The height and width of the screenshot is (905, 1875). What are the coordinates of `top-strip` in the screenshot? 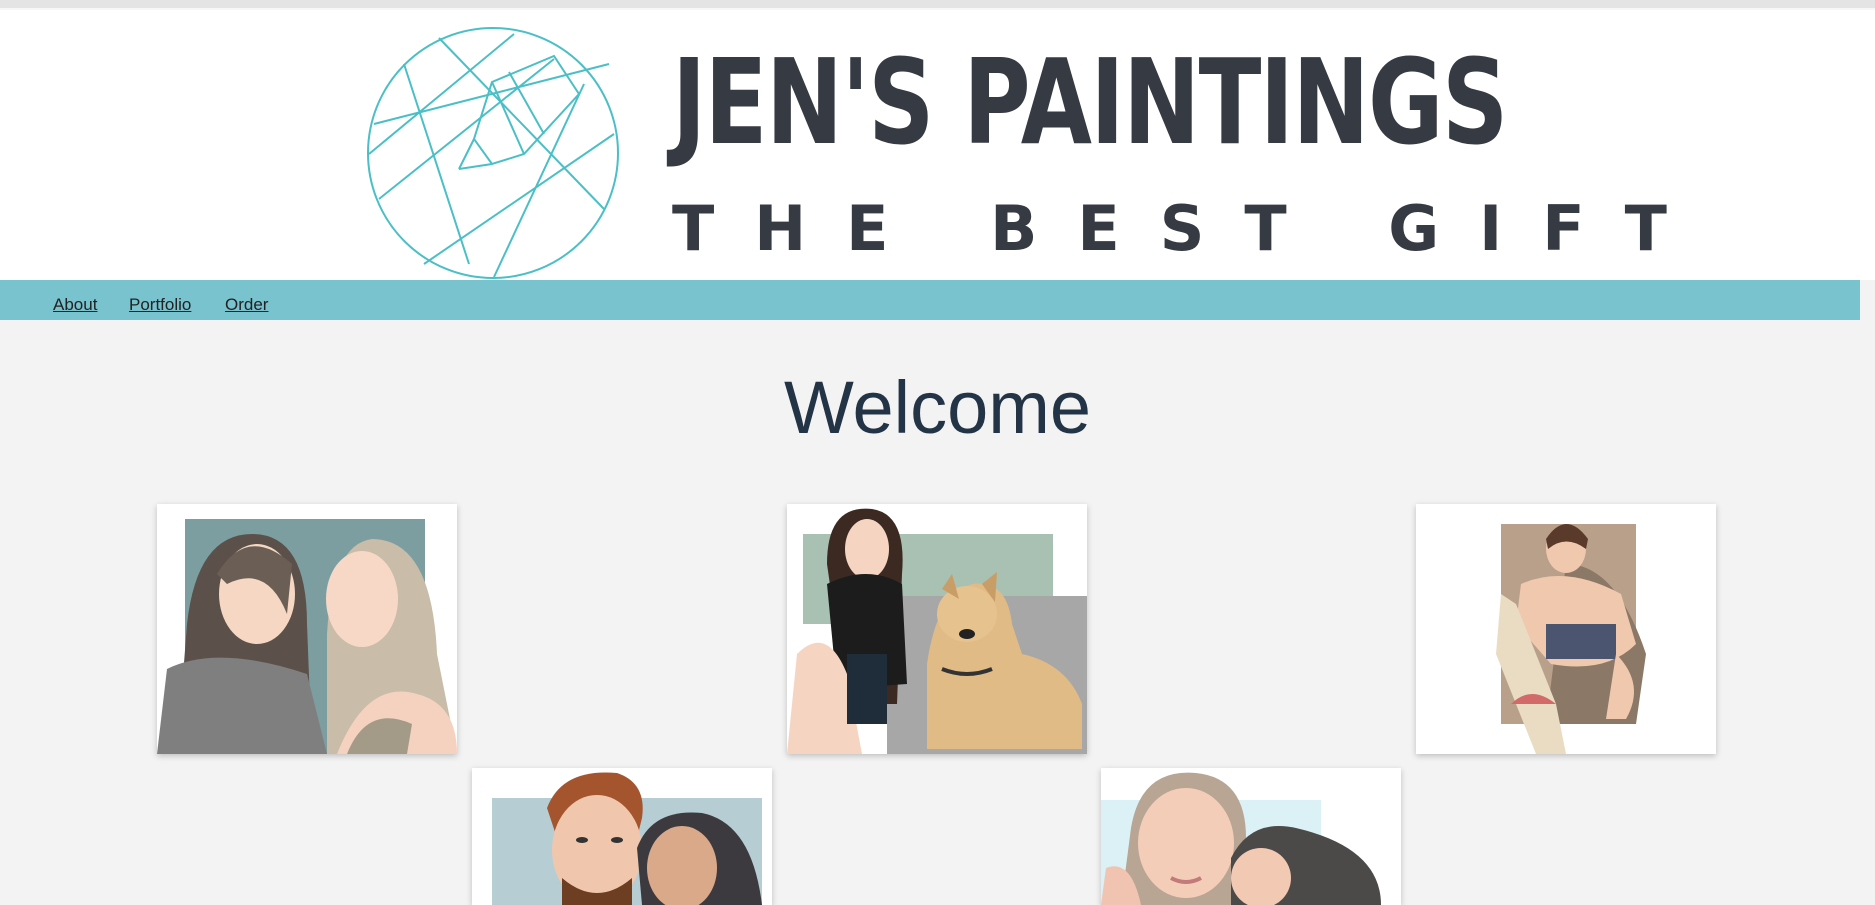 It's located at (937, 5).